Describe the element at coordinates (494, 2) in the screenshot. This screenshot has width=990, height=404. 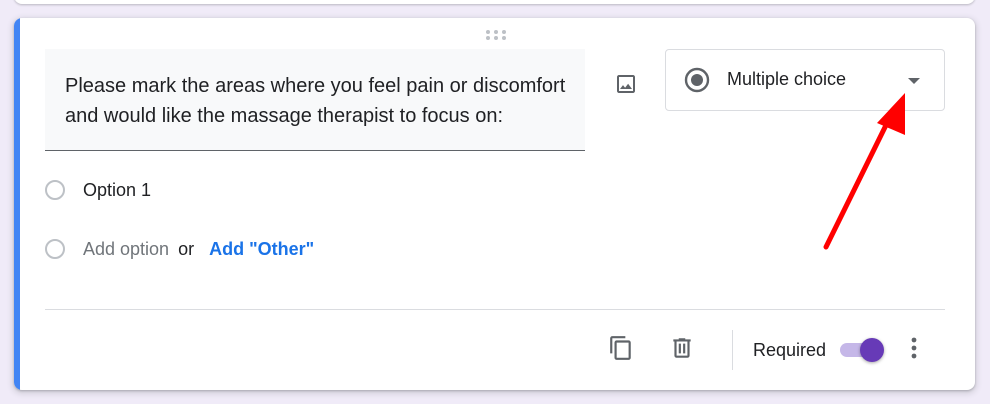
I see `previous-question-card` at that location.